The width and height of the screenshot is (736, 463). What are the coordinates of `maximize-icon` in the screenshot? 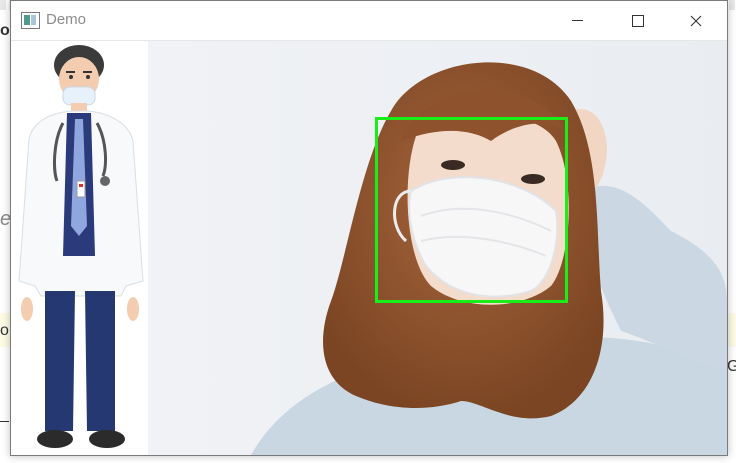 It's located at (638, 20).